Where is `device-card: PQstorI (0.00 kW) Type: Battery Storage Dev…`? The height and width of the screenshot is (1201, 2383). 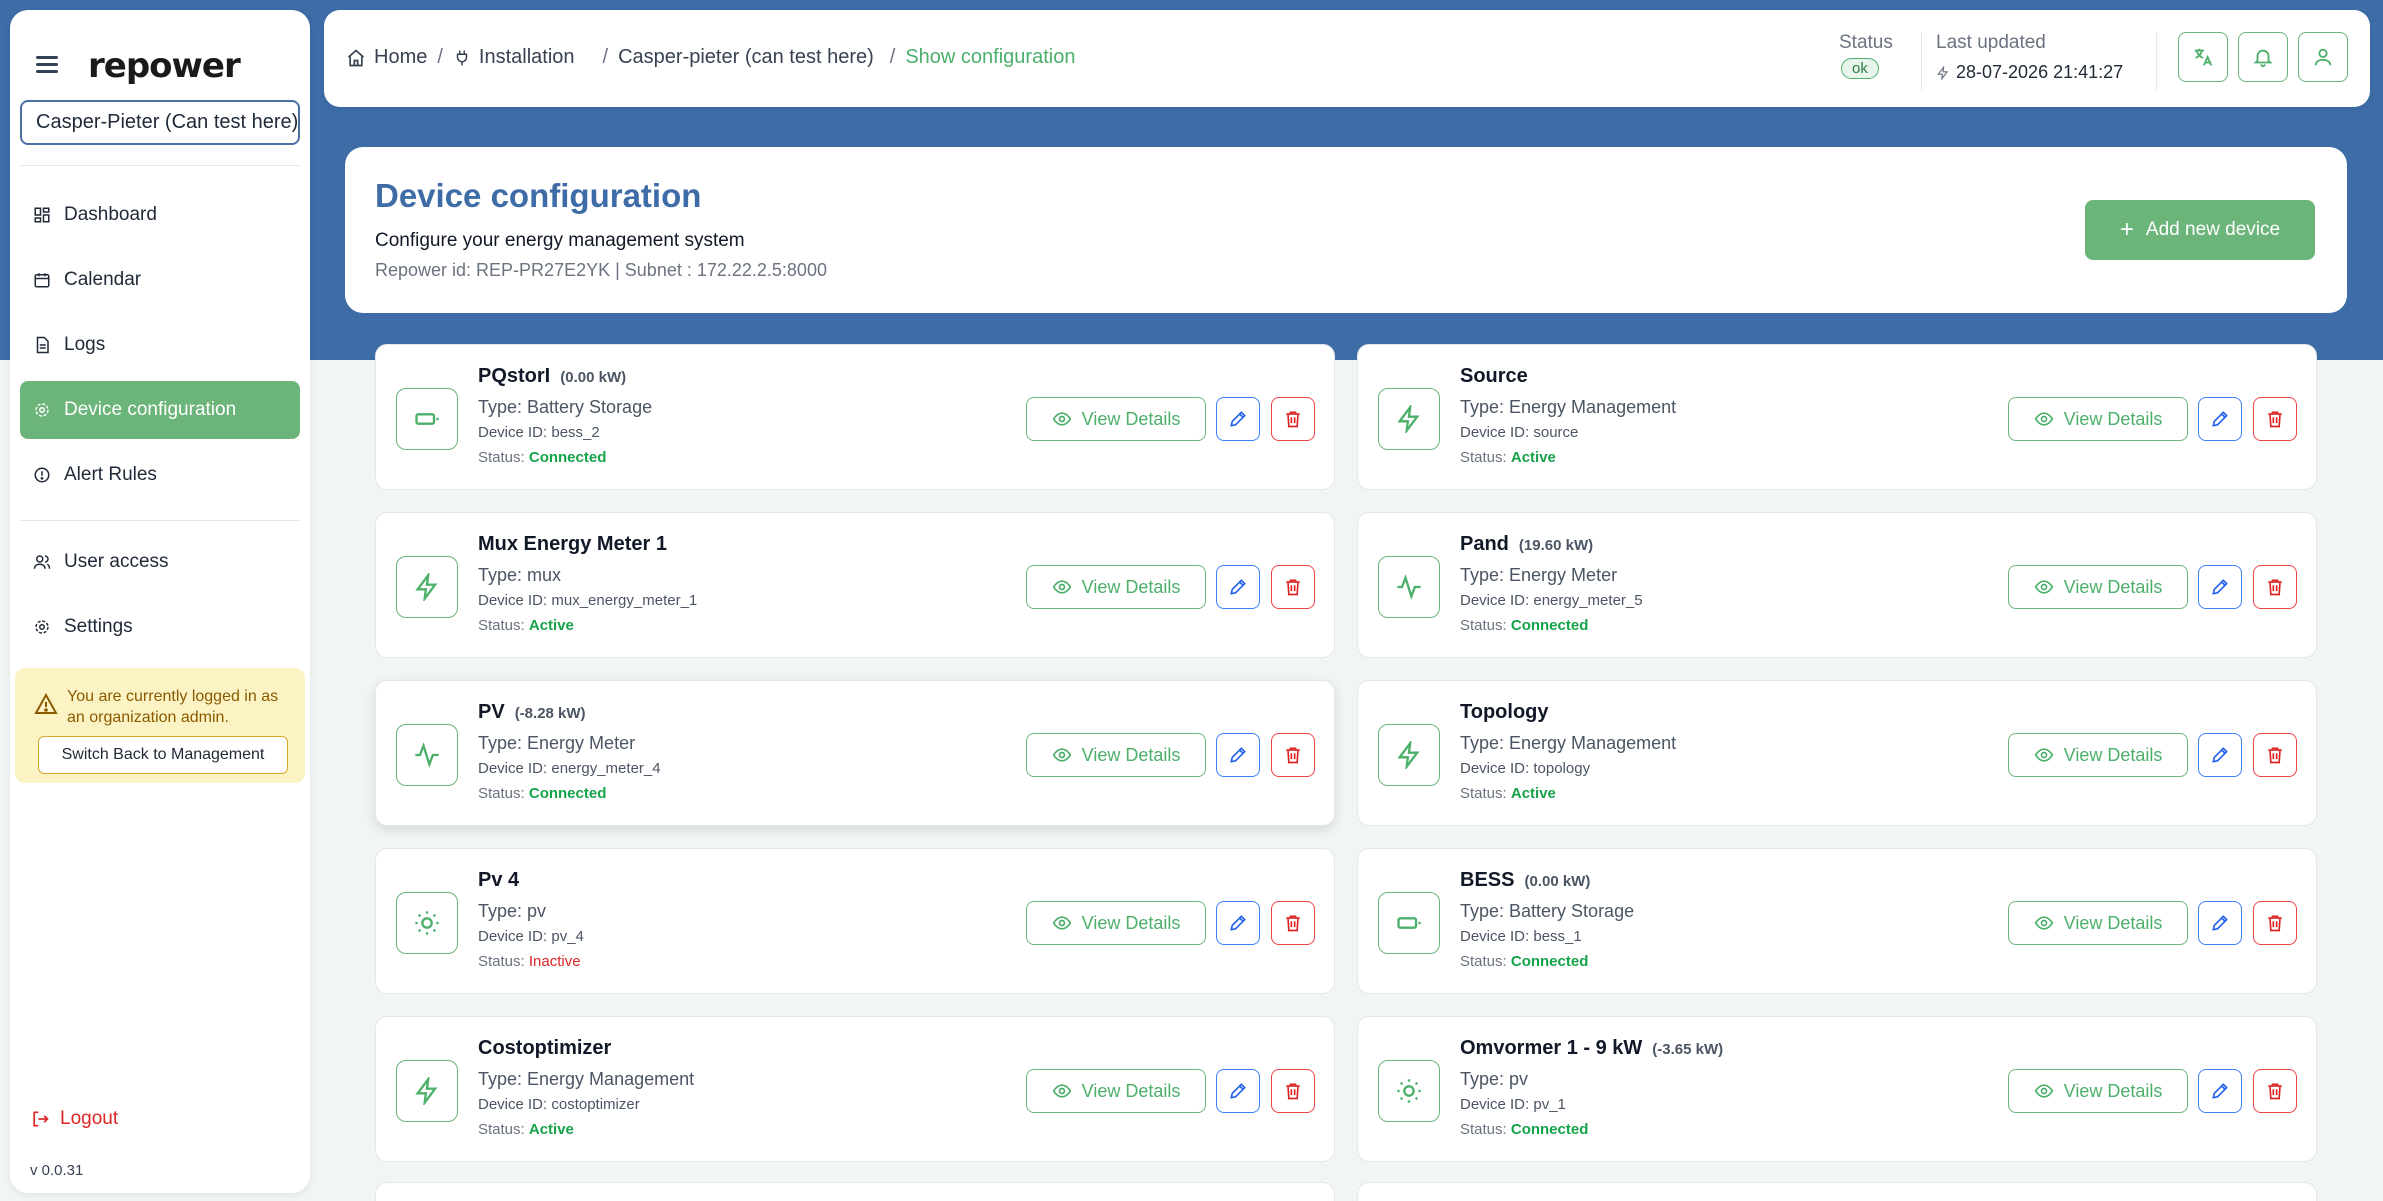 device-card: PQstorI (0.00 kW) Type: Battery Storage Dev… is located at coordinates (855, 417).